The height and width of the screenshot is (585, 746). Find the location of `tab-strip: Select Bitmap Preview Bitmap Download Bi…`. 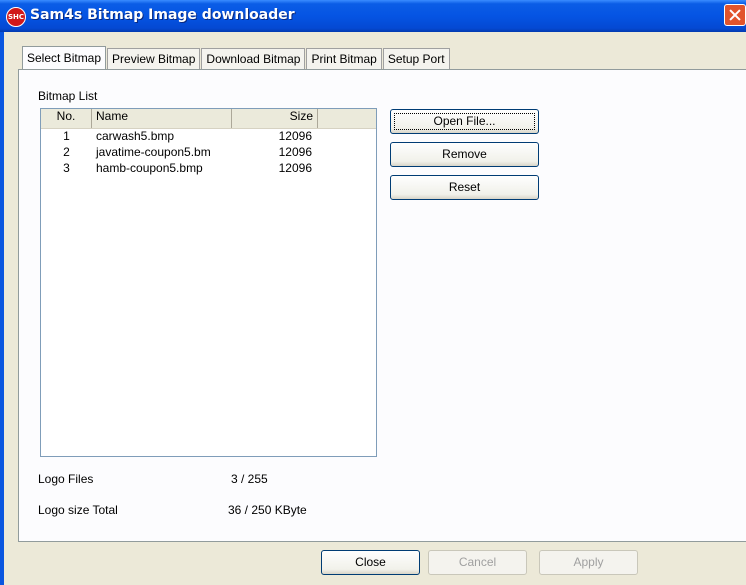

tab-strip: Select Bitmap Preview Bitmap Download Bi… is located at coordinates (236, 57).